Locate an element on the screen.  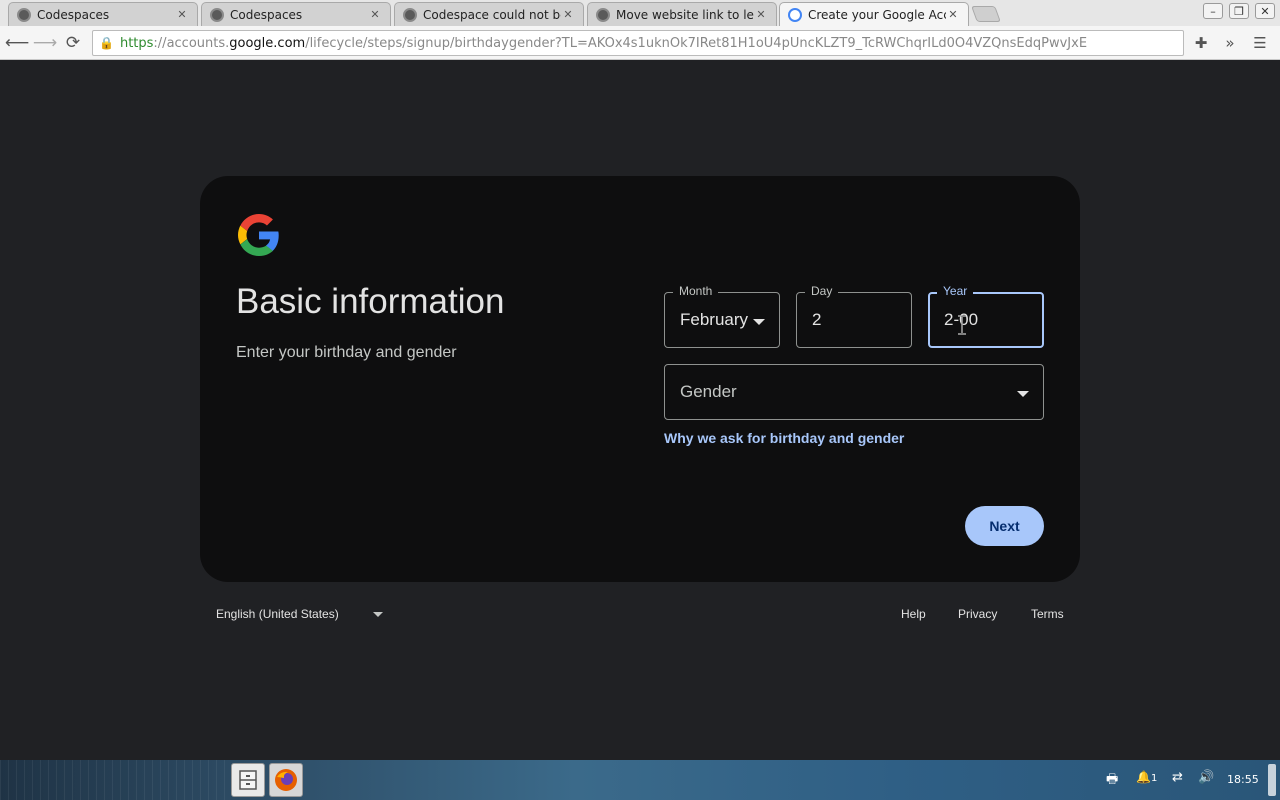
tab-move-website-link: Move website link to les ✕ is located at coordinates (682, 14).